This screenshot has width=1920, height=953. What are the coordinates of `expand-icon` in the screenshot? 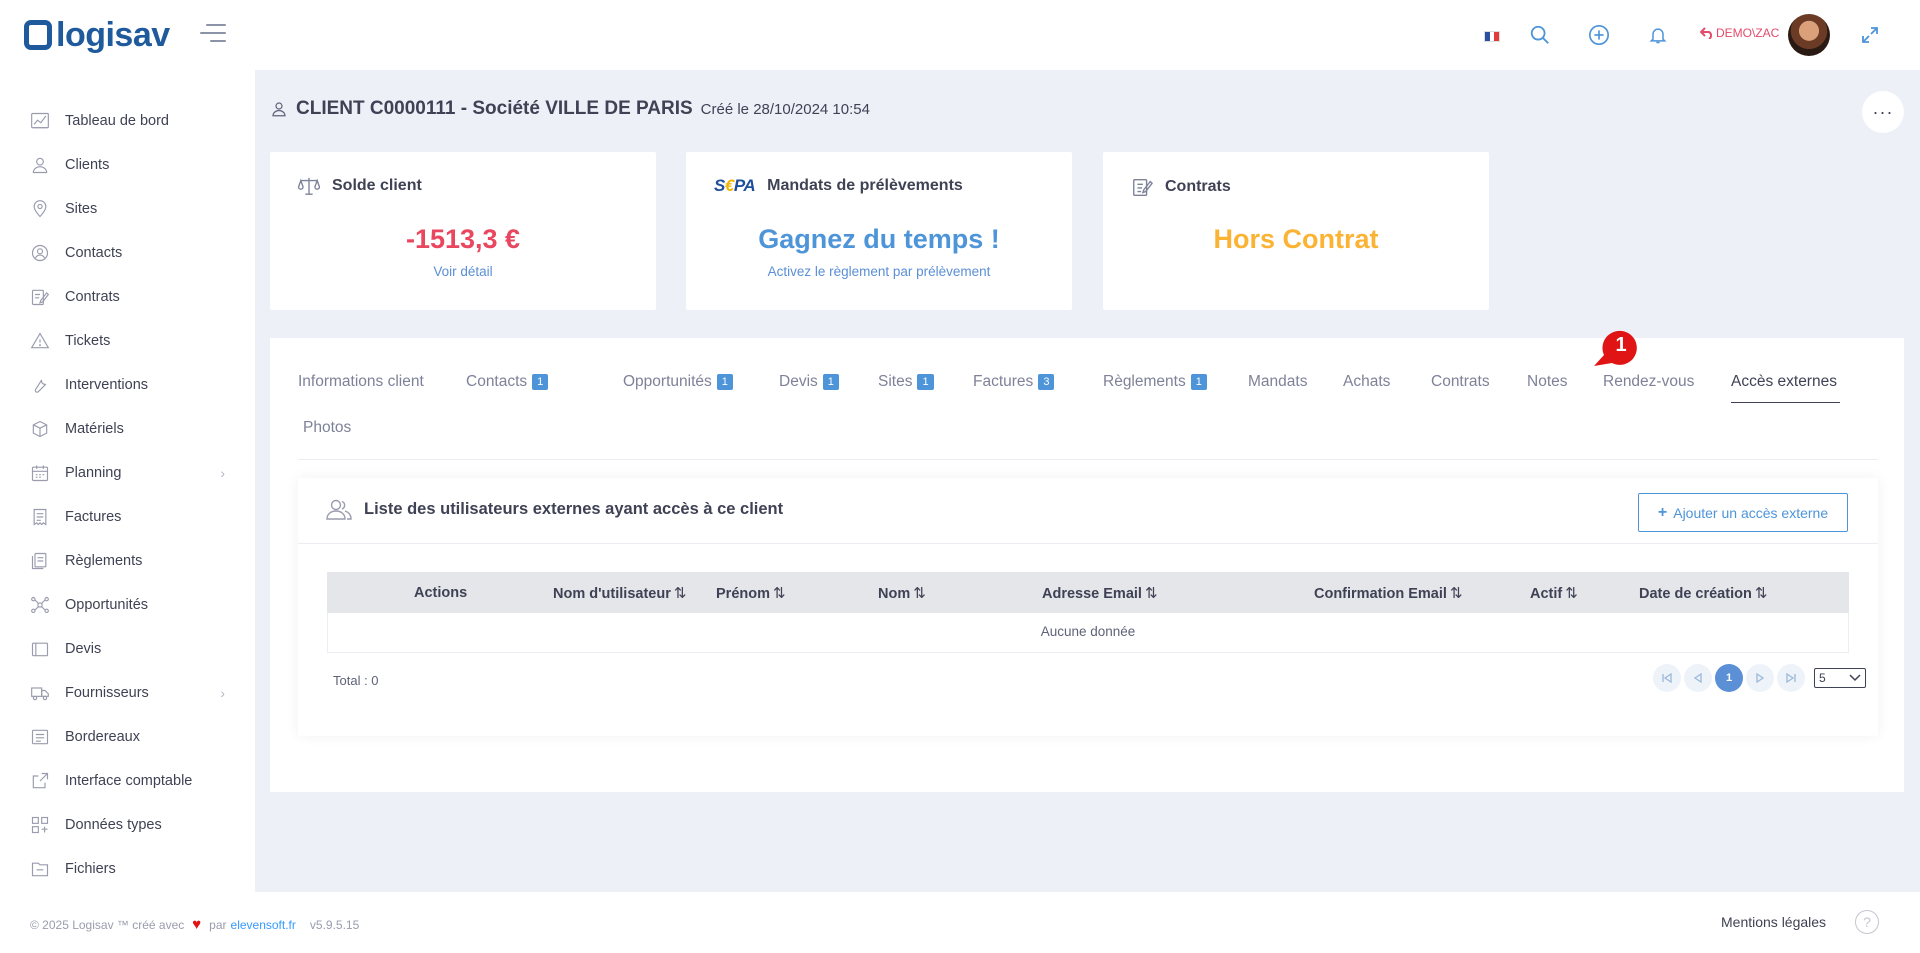 It's located at (1870, 35).